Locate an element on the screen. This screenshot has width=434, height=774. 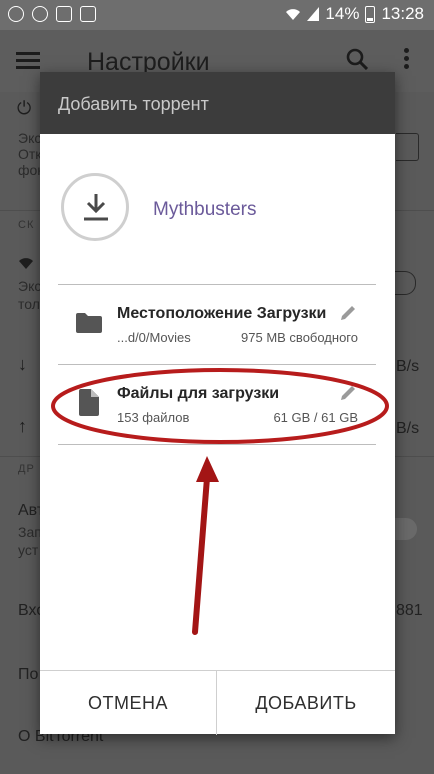
bg-section-label: ДР is located at coordinates (26, 469).